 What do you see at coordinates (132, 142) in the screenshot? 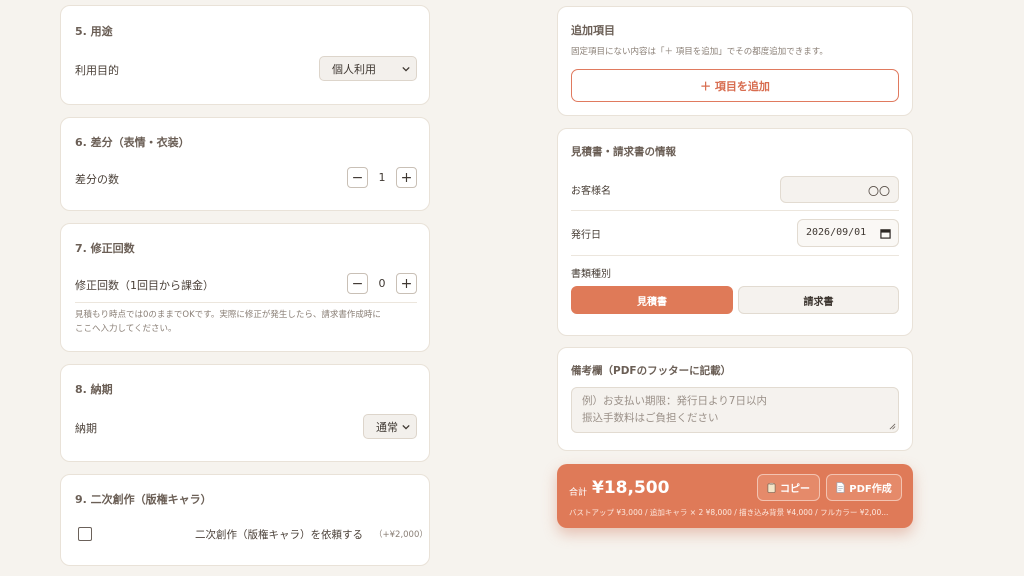
I see `section-title: 6. 差分（表情・衣装）` at bounding box center [132, 142].